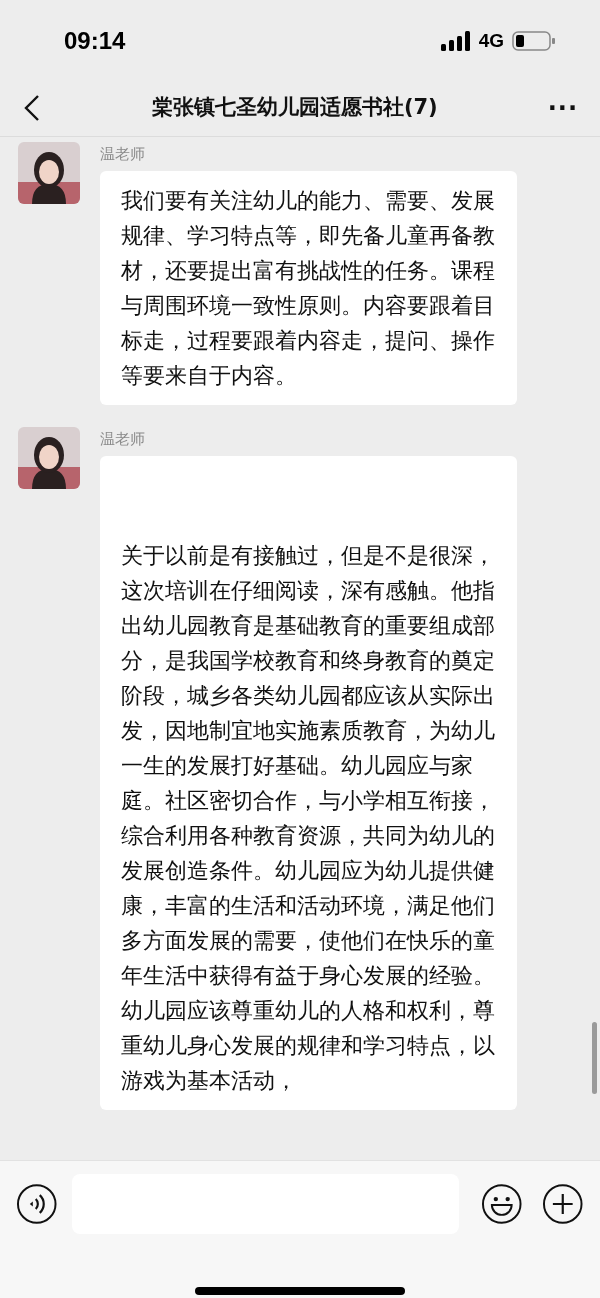 The width and height of the screenshot is (600, 1298). What do you see at coordinates (455, 41) in the screenshot?
I see `signal-icon` at bounding box center [455, 41].